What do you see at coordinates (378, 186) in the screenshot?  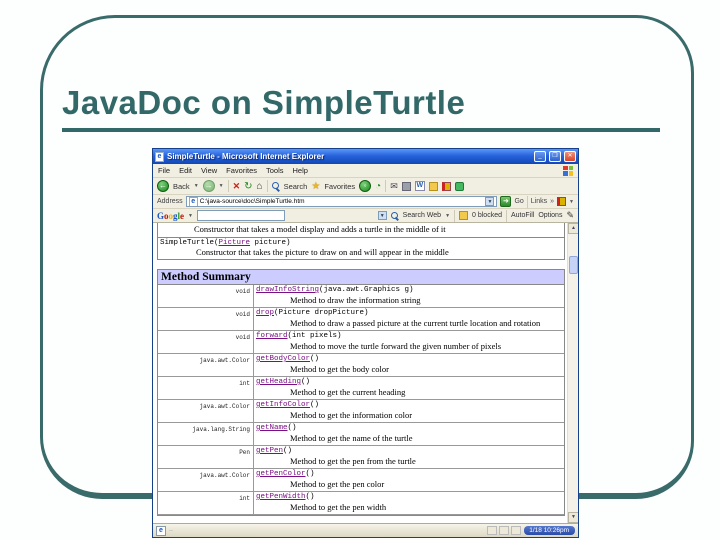 I see `history-icon: ◔` at bounding box center [378, 186].